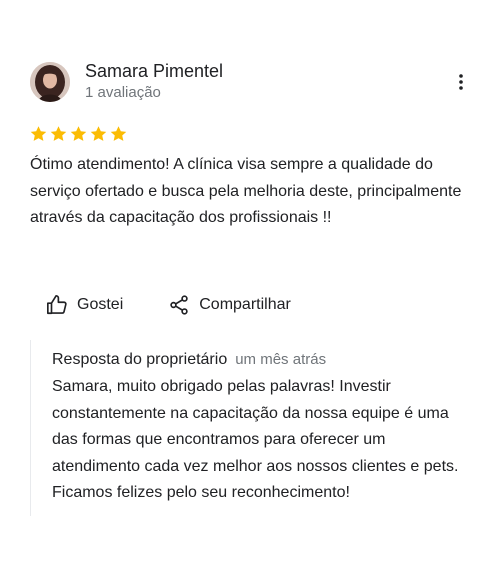 The image size is (502, 582). I want to click on owner-reply-header: Resposta do proprietário um mês atrás, so click(189, 360).